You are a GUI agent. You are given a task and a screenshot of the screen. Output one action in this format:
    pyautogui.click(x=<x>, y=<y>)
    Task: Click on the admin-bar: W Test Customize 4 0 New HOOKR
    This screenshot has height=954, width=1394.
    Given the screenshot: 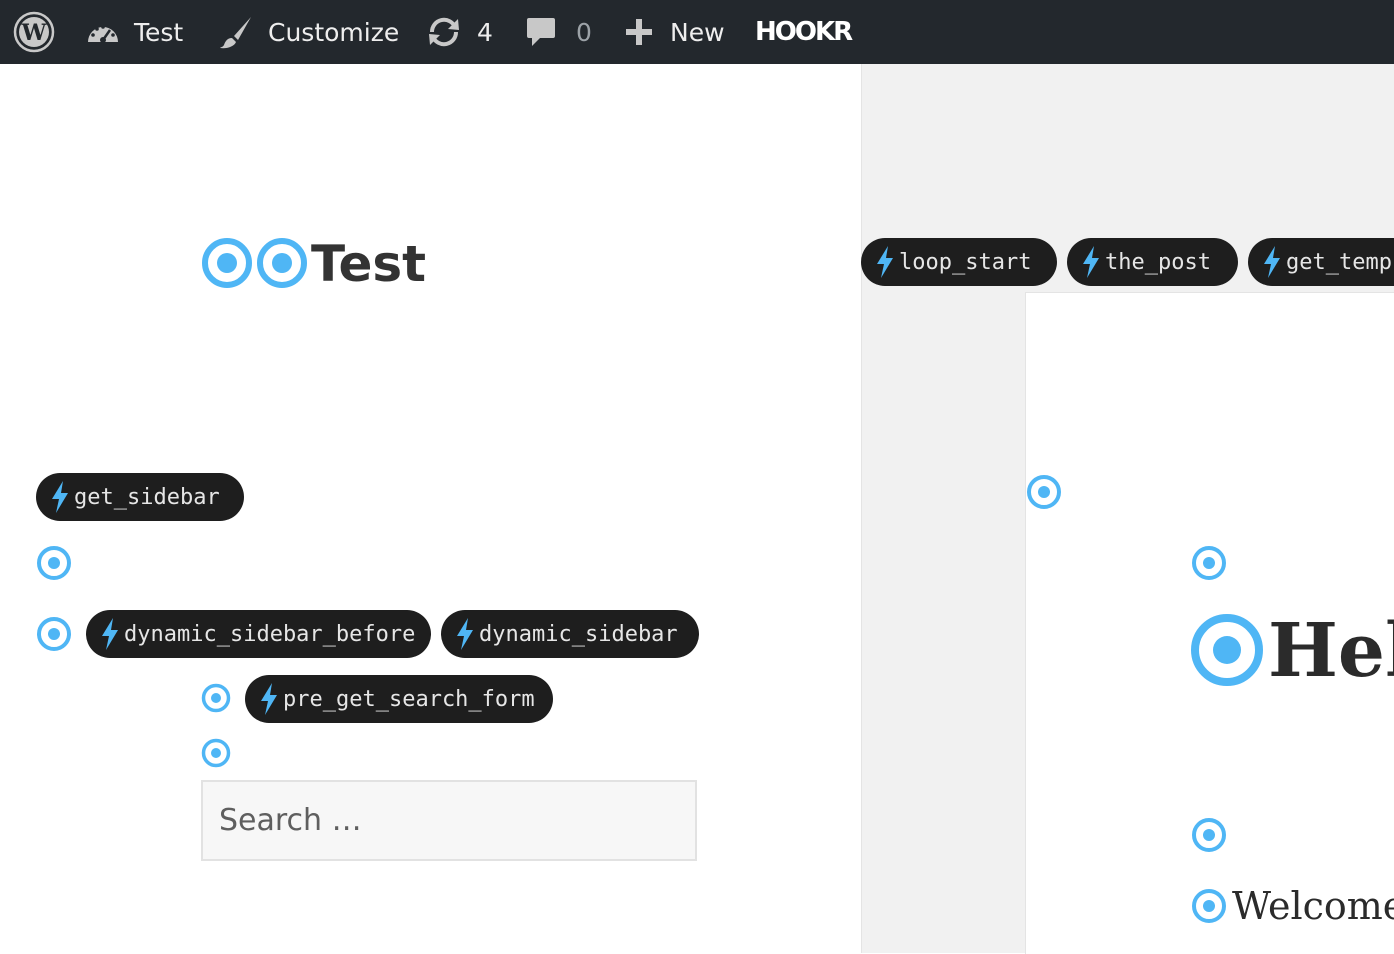 What is the action you would take?
    pyautogui.click(x=697, y=32)
    